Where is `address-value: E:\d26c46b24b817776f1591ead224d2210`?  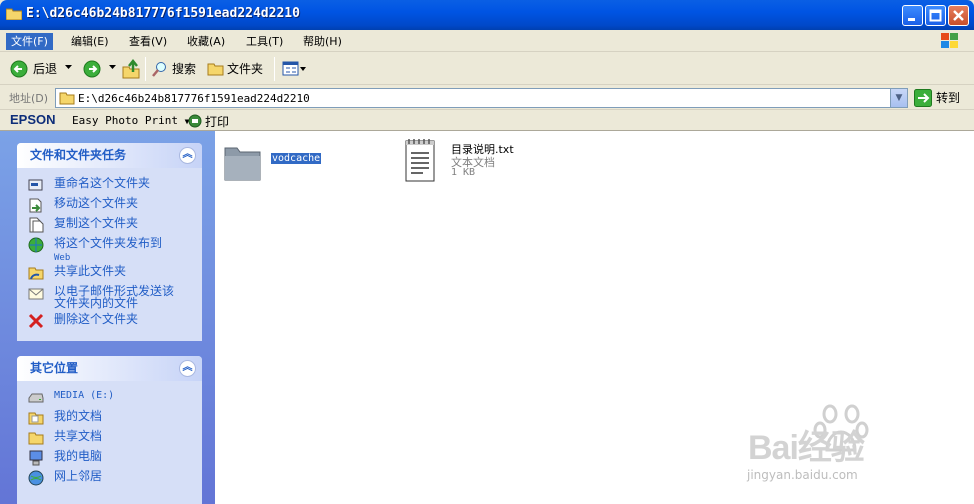 address-value: E:\d26c46b24b817776f1591ead224d2210 is located at coordinates (194, 98).